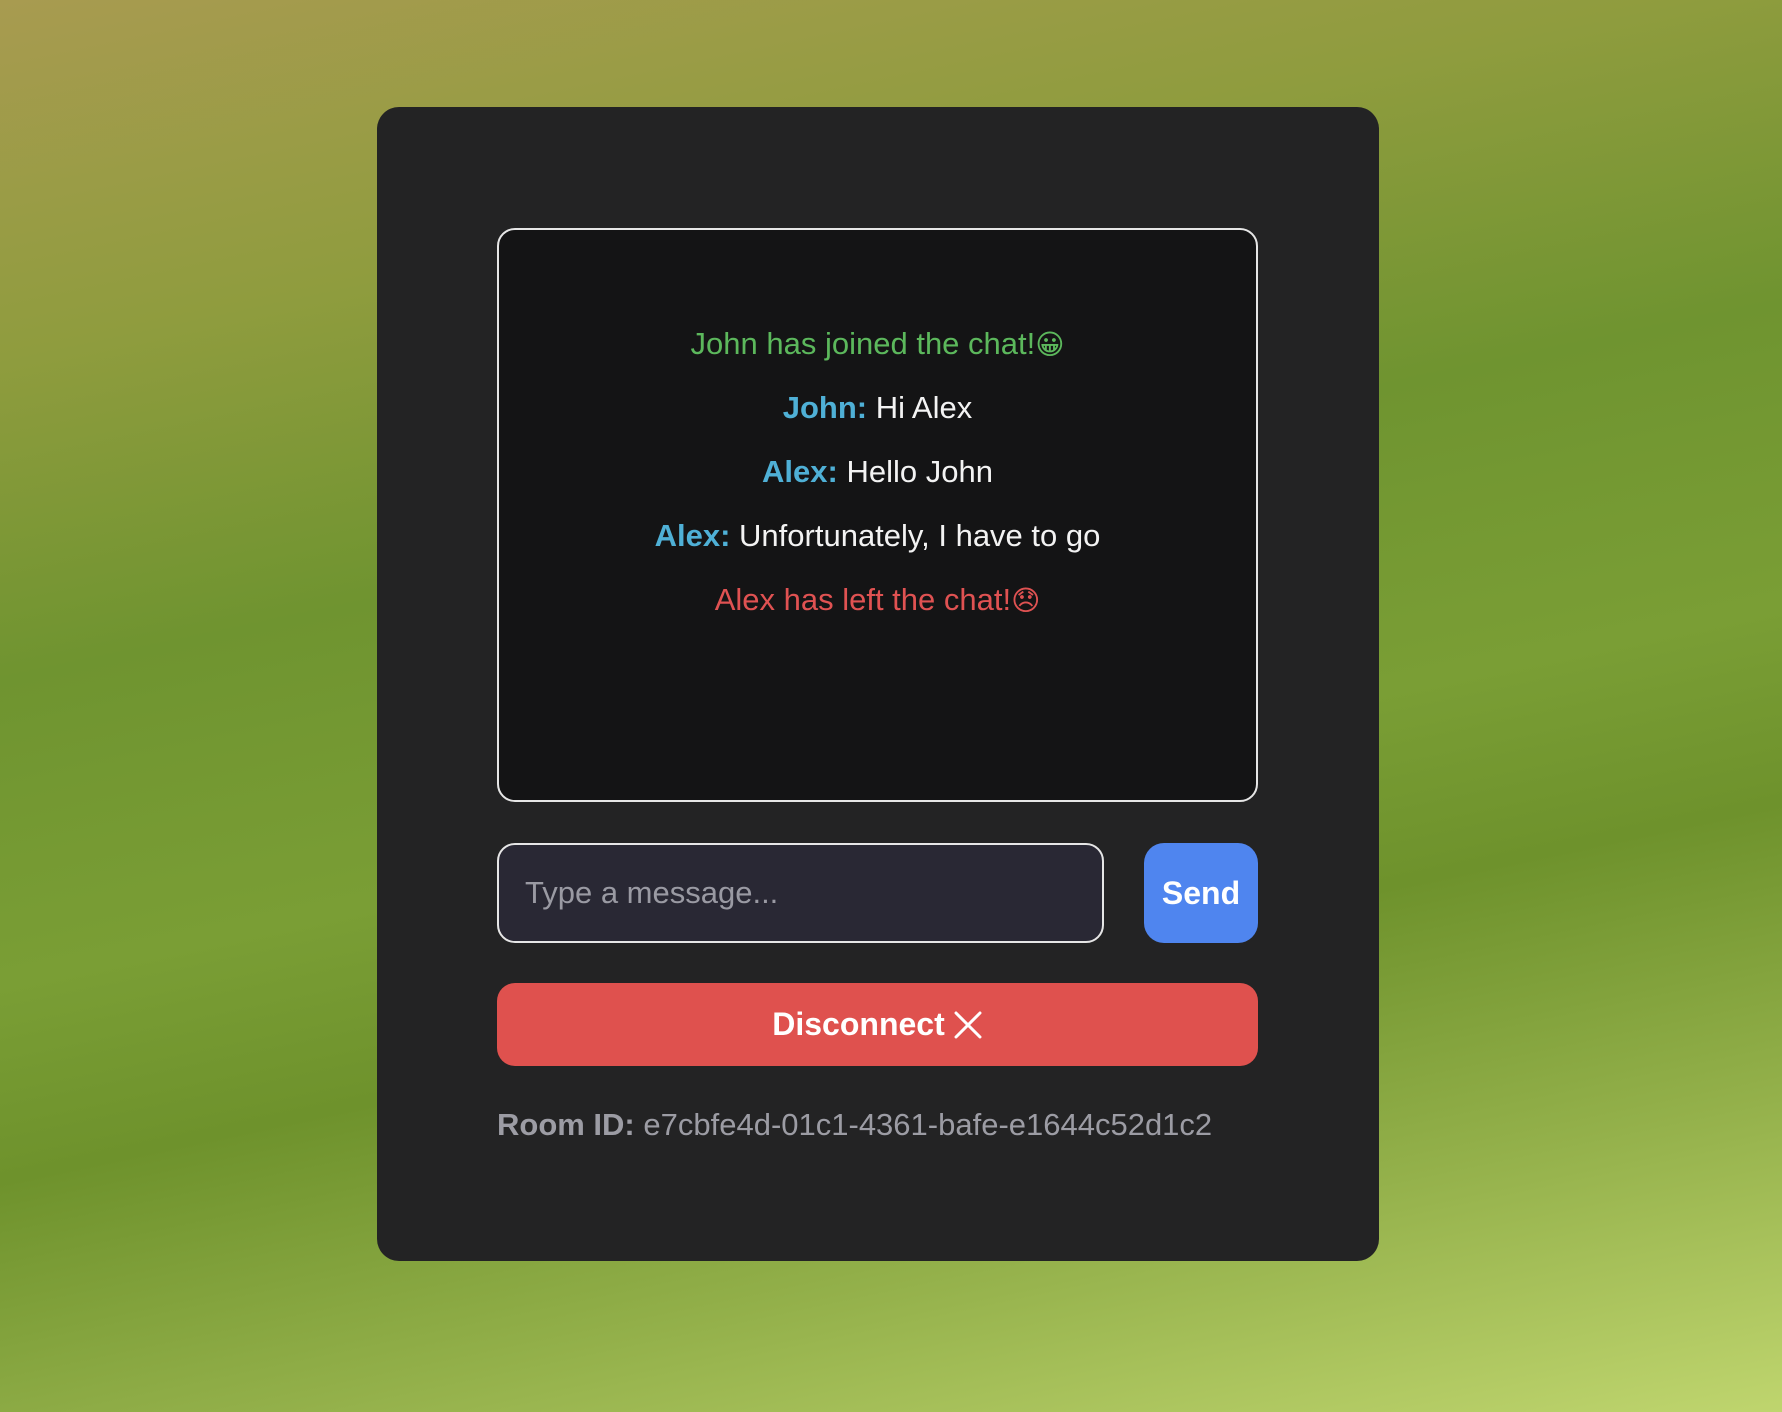 This screenshot has height=1412, width=1782. Describe the element at coordinates (858, 1024) in the screenshot. I see `disconnect-label: Disconnect` at that location.